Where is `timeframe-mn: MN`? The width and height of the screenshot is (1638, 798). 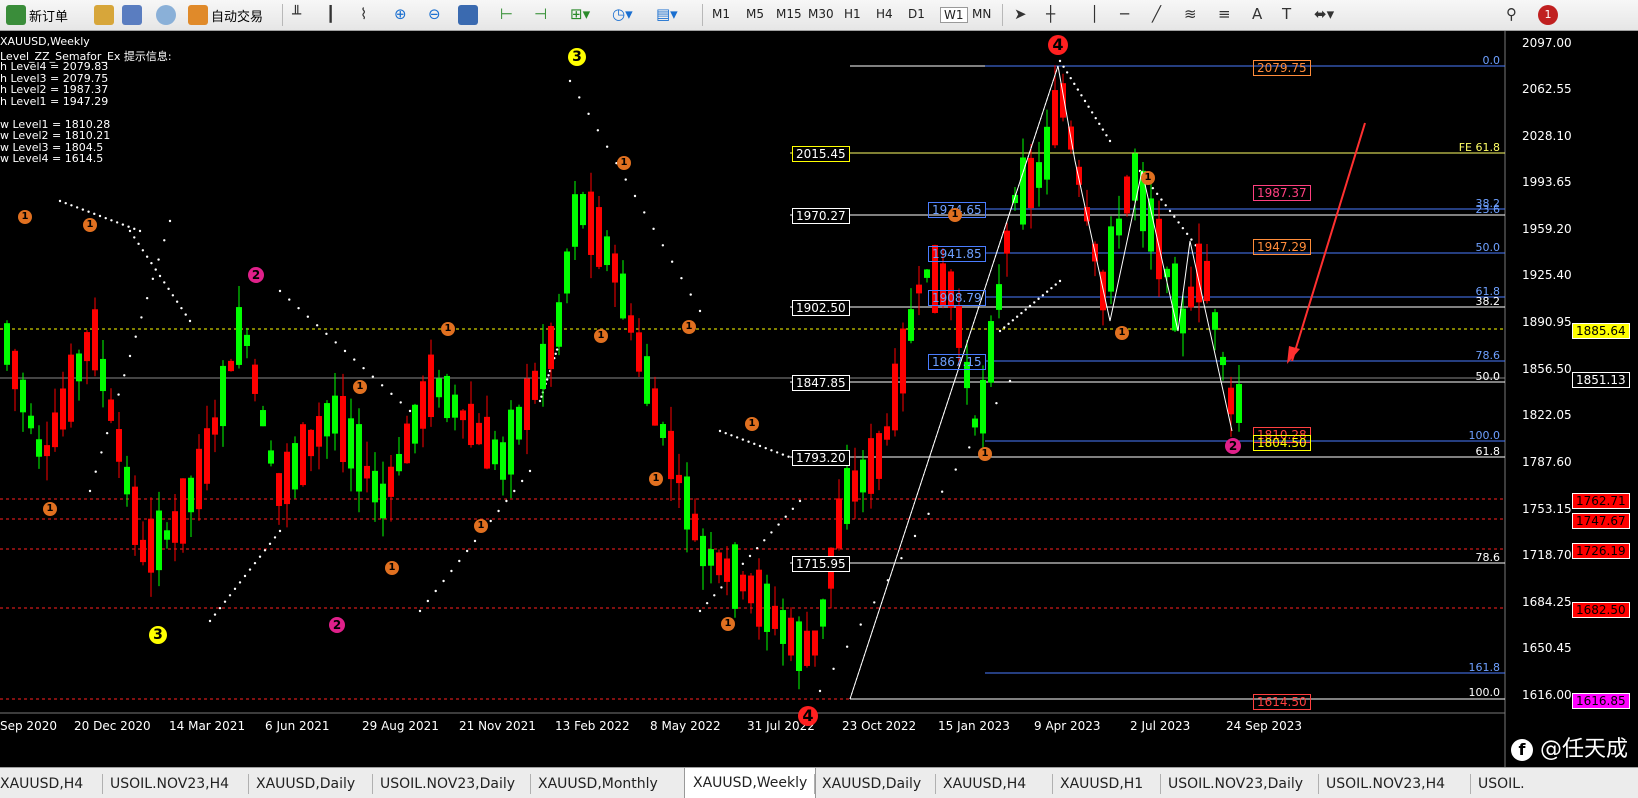 timeframe-mn: MN is located at coordinates (981, 14).